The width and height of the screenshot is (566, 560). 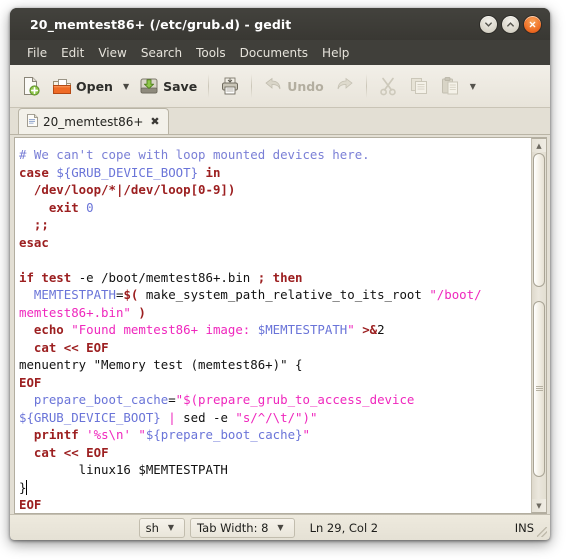 What do you see at coordinates (250, 383) in the screenshot?
I see `code-line: EOF` at bounding box center [250, 383].